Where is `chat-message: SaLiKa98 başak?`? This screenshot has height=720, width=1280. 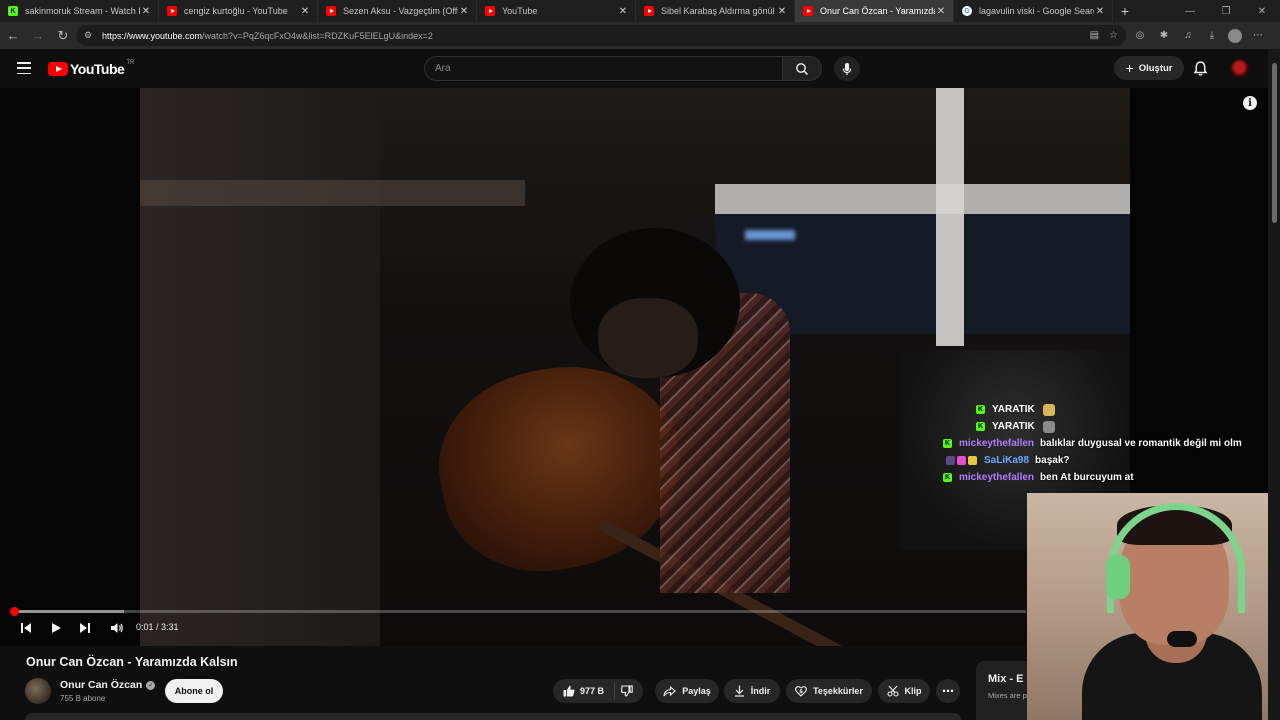
chat-message: SaLiKa98 başak? is located at coordinates (1105, 460).